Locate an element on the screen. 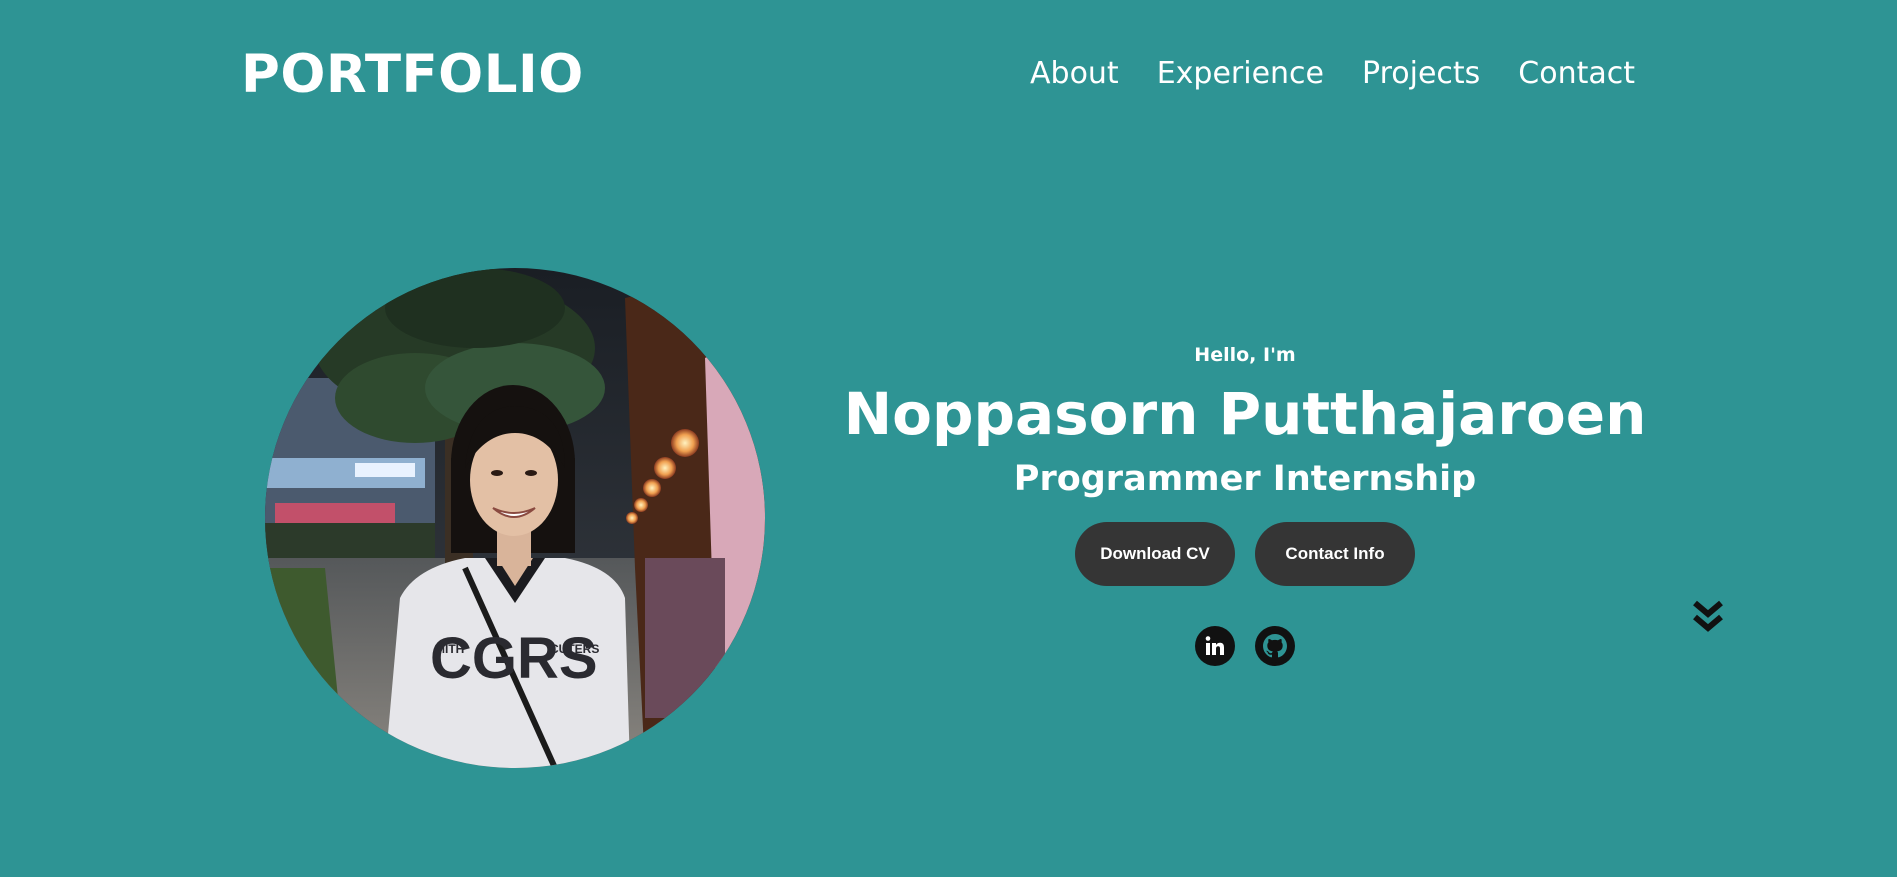 The height and width of the screenshot is (877, 1897). social-links is located at coordinates (1245, 646).